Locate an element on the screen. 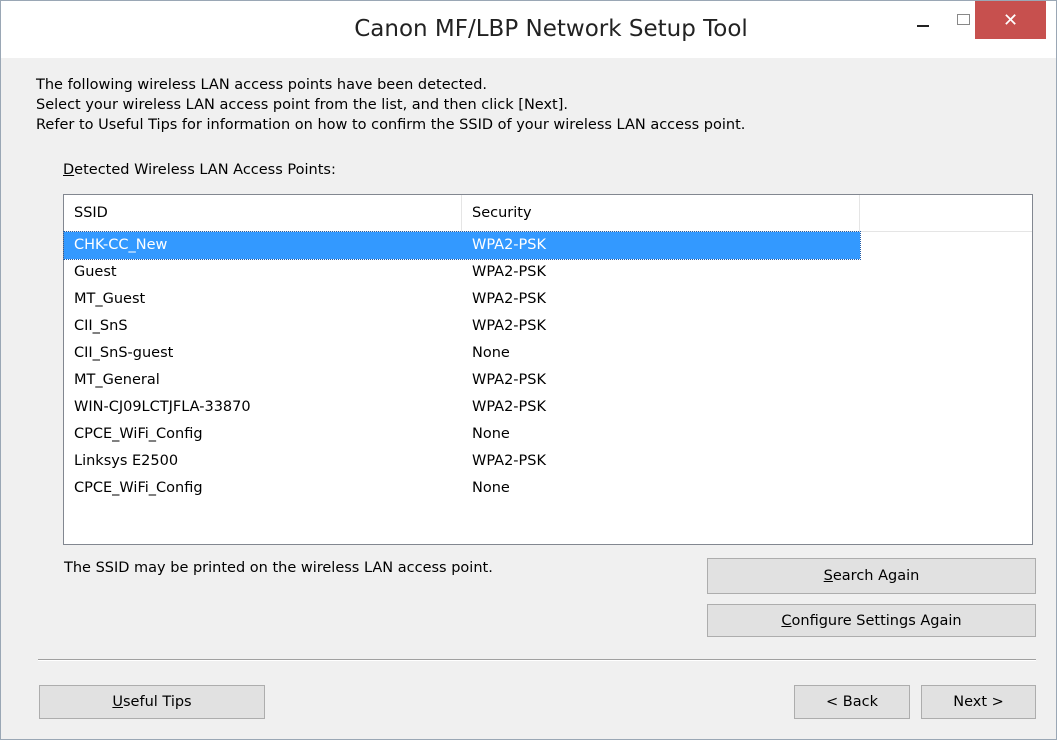 Image resolution: width=1057 pixels, height=740 pixels. list-header: SSID Security is located at coordinates (548, 213).